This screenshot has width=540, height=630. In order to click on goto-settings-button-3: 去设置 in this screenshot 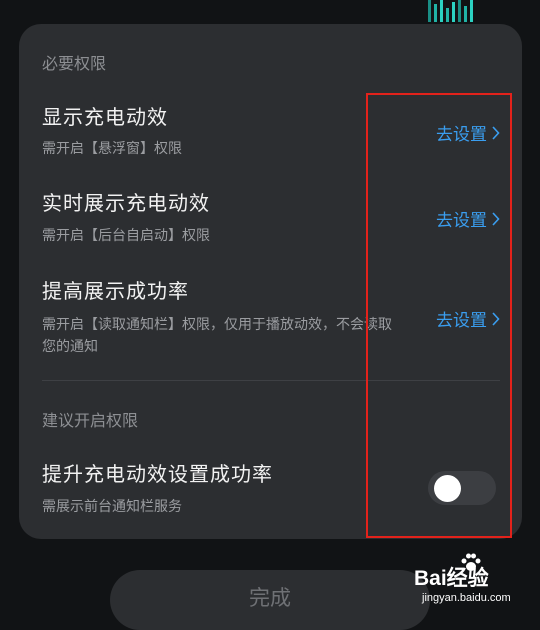, I will do `click(468, 318)`.